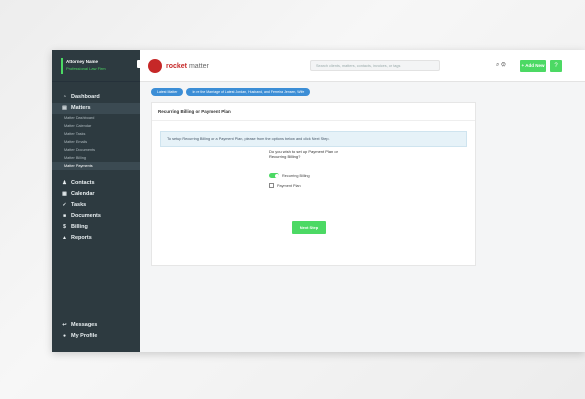 The width and height of the screenshot is (585, 399). What do you see at coordinates (64, 238) in the screenshot?
I see `chart-icon: ▲` at bounding box center [64, 238].